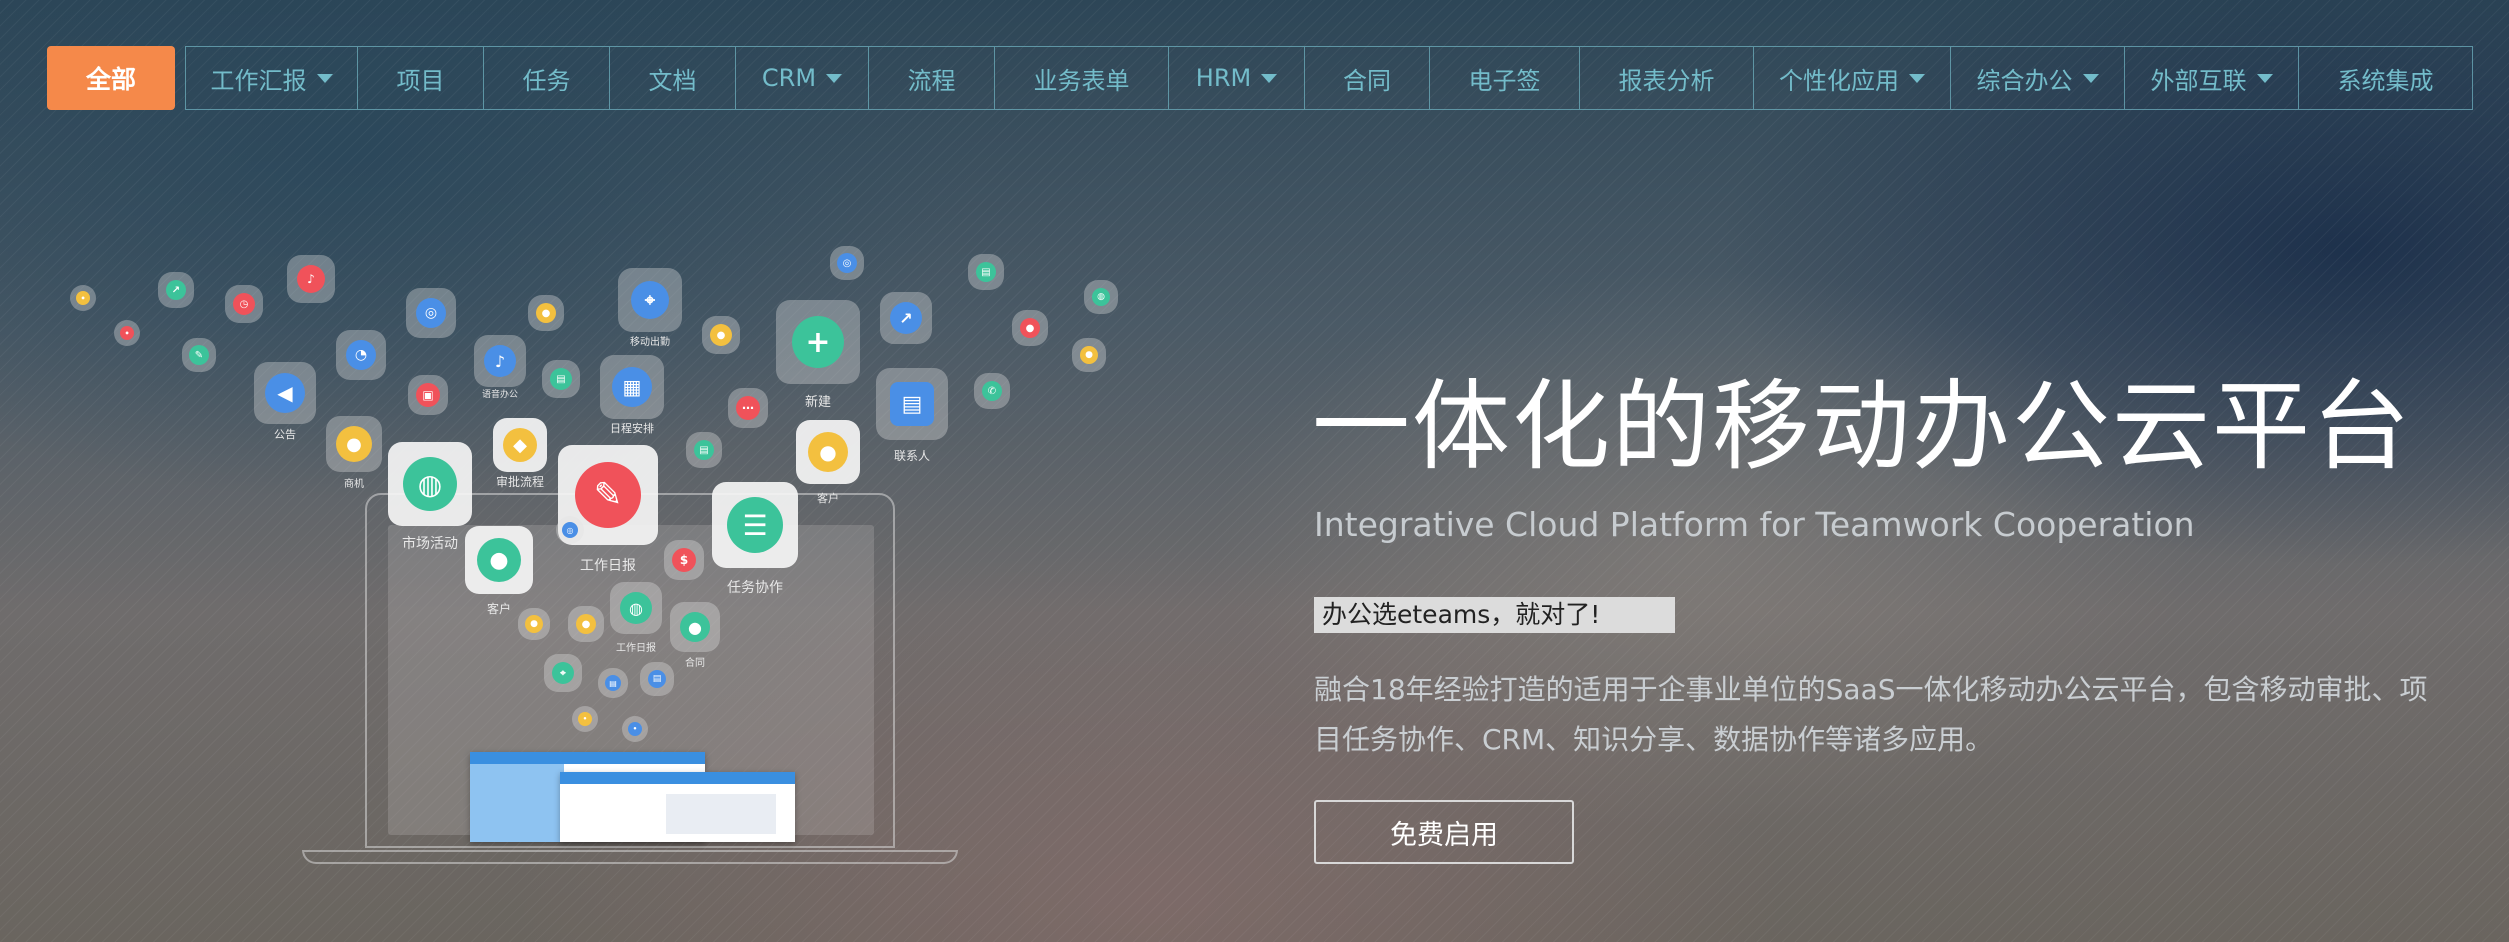  What do you see at coordinates (828, 498) in the screenshot?
I see `label-customer-small: 客户` at bounding box center [828, 498].